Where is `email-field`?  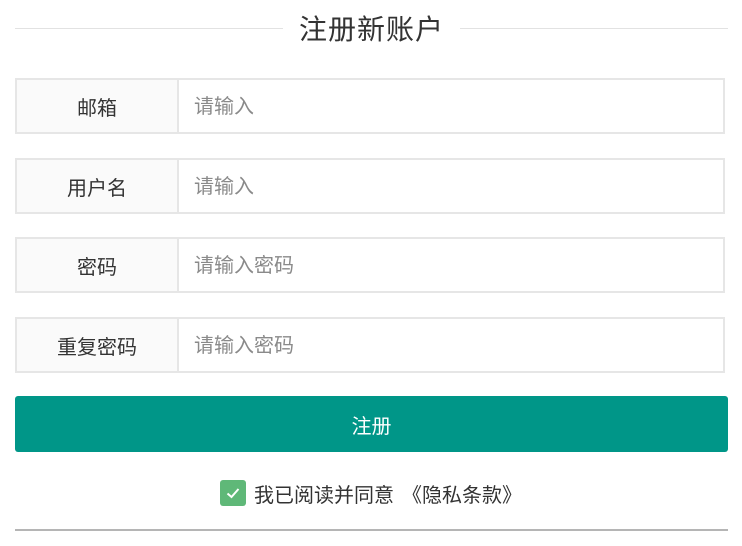
email-field is located at coordinates (452, 106).